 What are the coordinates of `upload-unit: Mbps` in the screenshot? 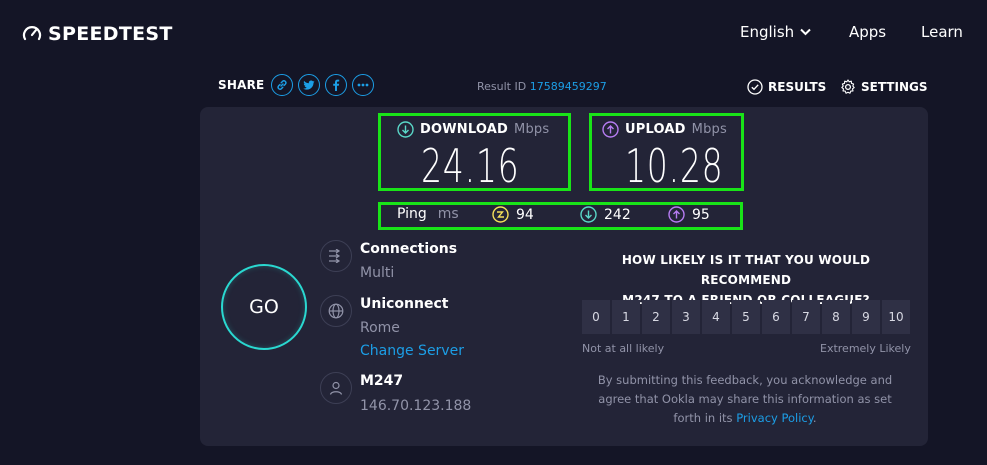 It's located at (709, 129).